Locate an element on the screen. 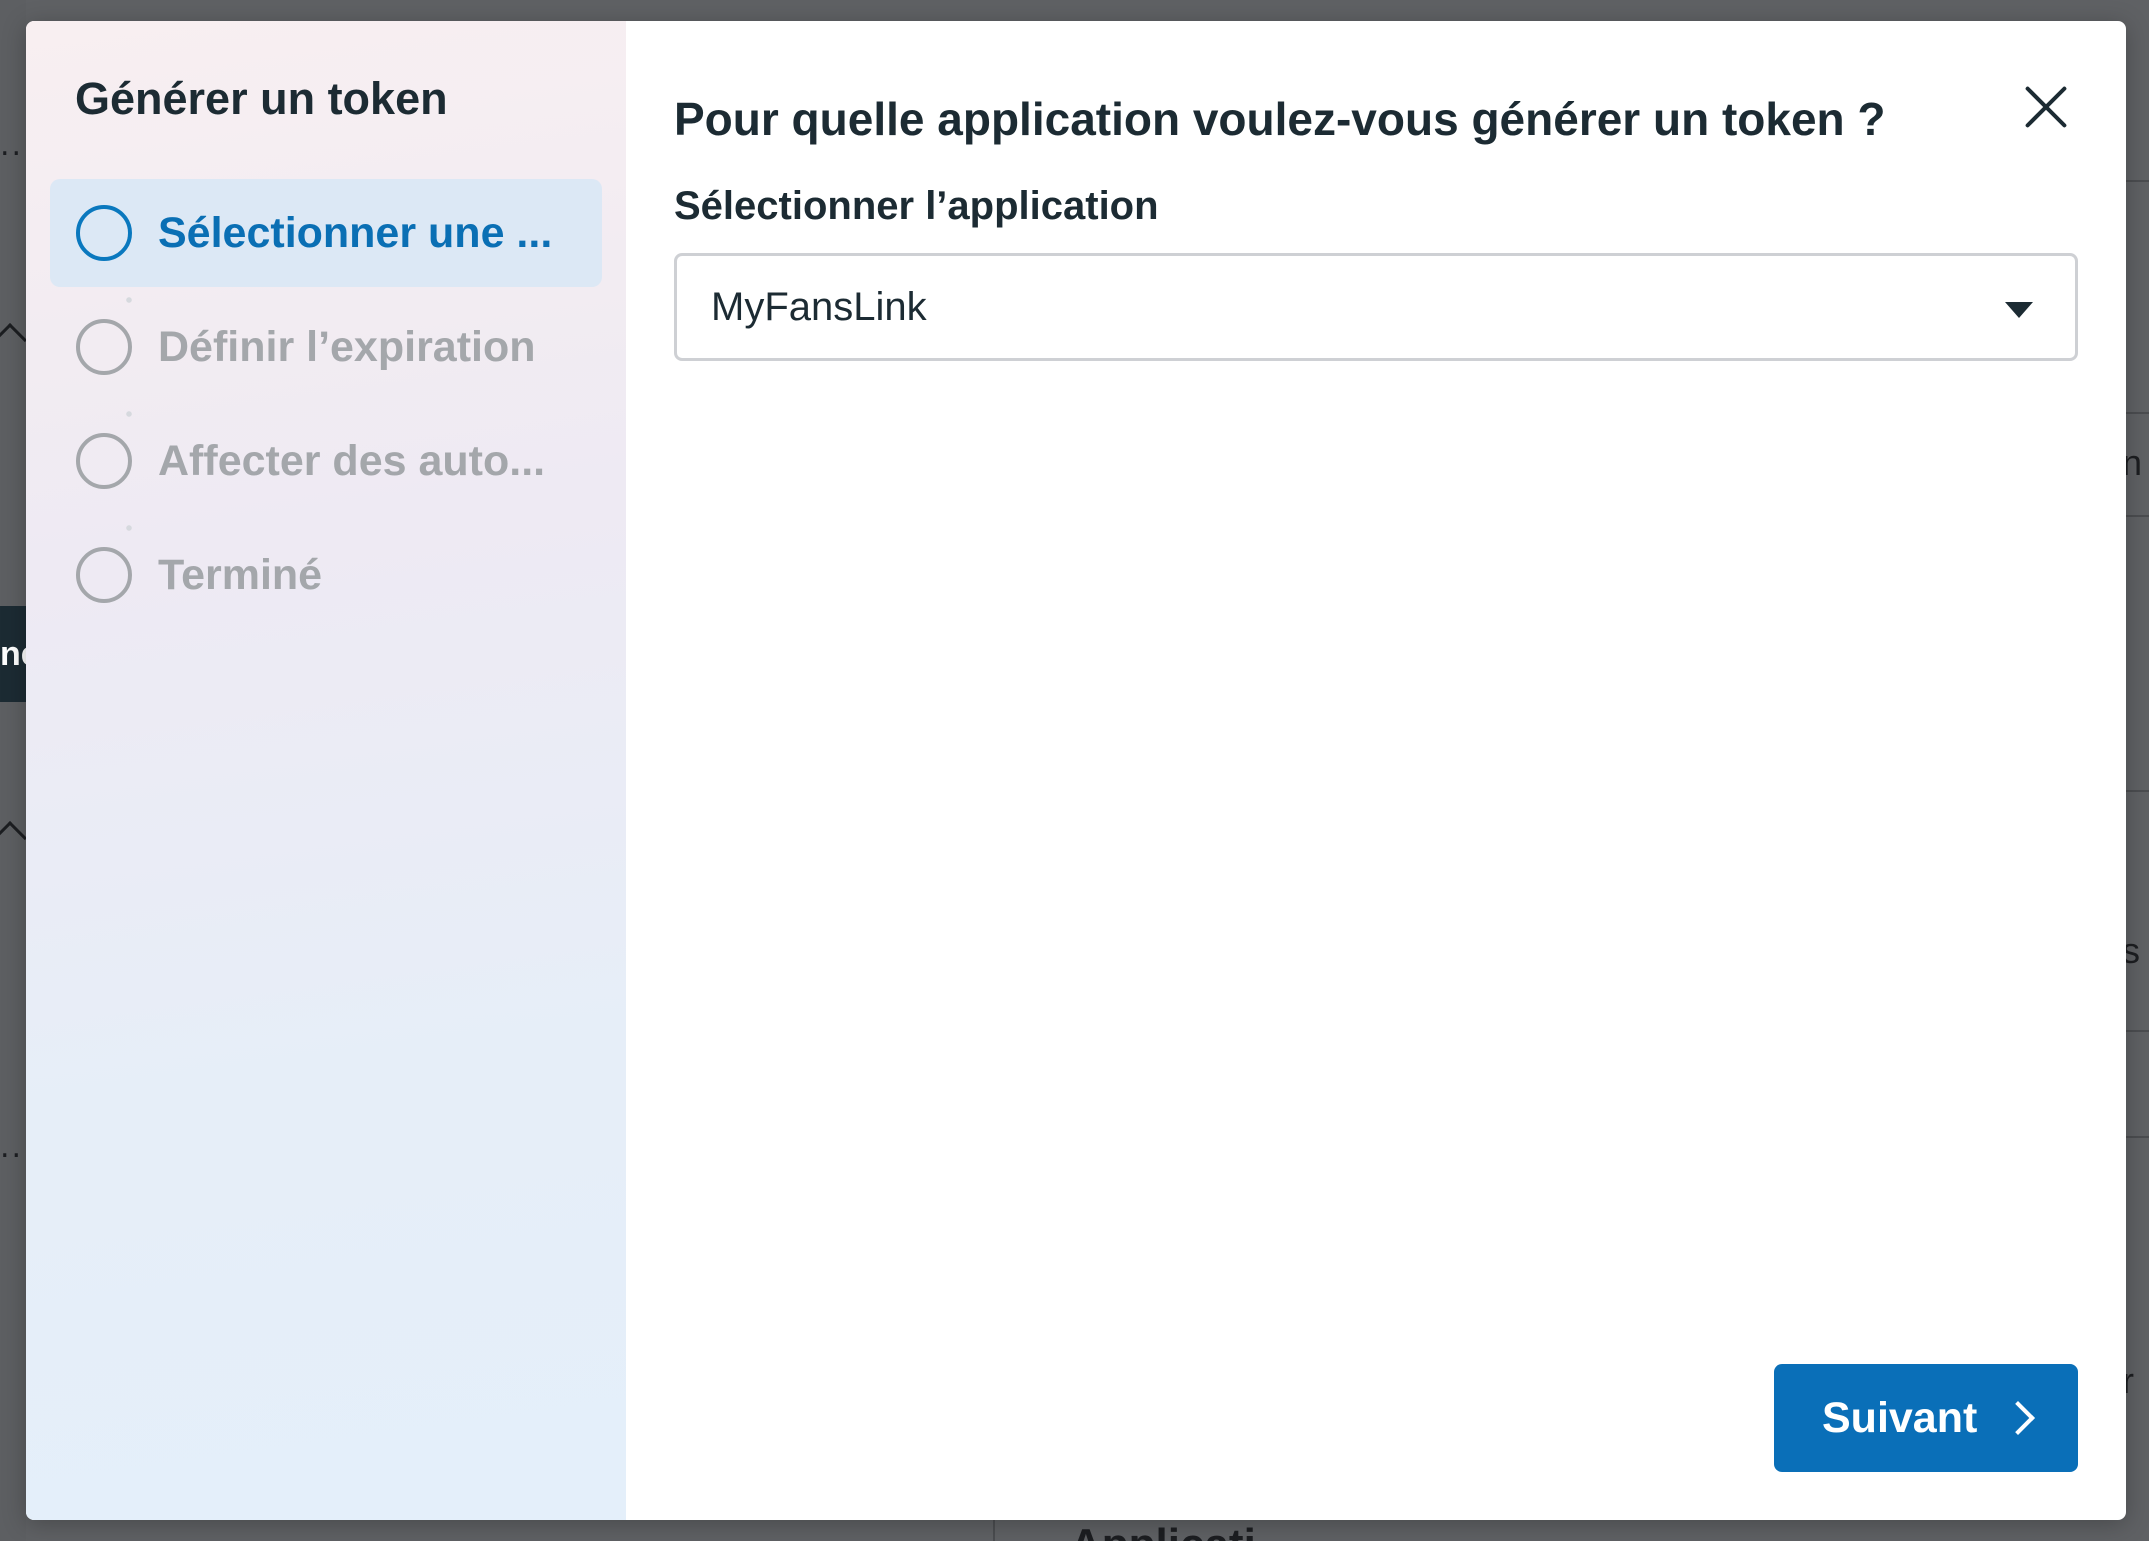 This screenshot has width=2149, height=1541. background-dark-block: ne is located at coordinates (13, 654).